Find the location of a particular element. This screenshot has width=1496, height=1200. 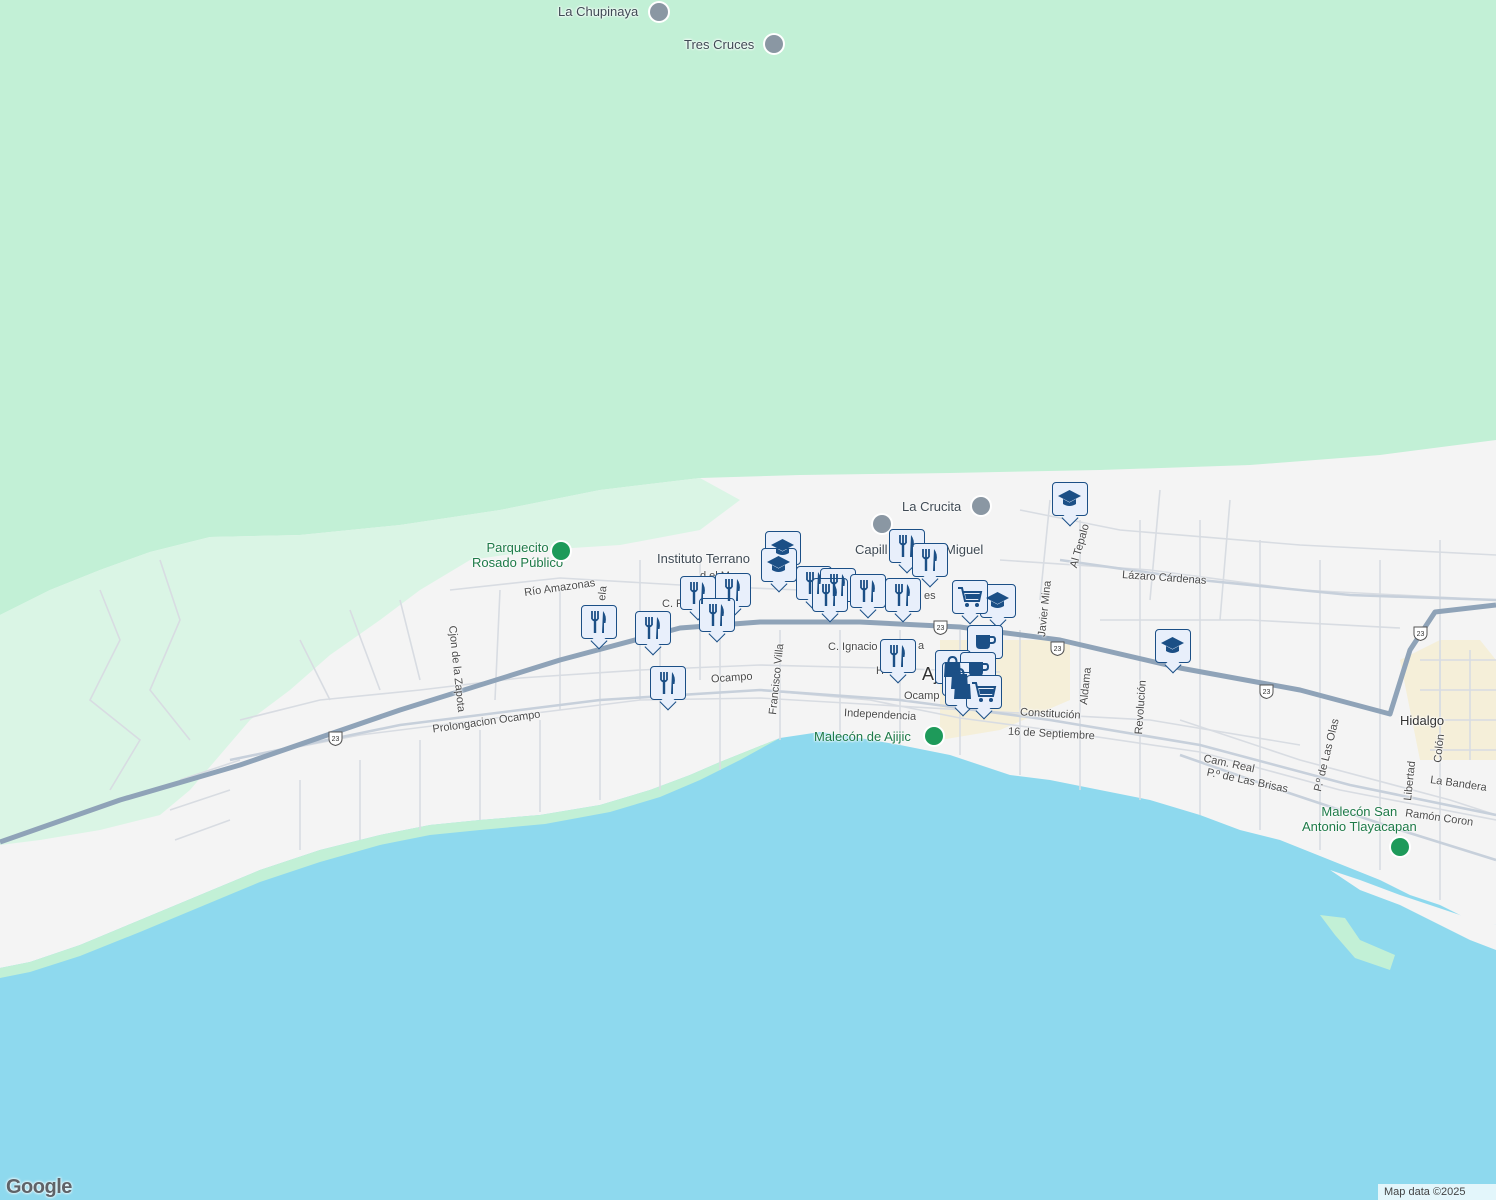

poi-tres-cruces-label: Tres Cruces is located at coordinates (719, 44).